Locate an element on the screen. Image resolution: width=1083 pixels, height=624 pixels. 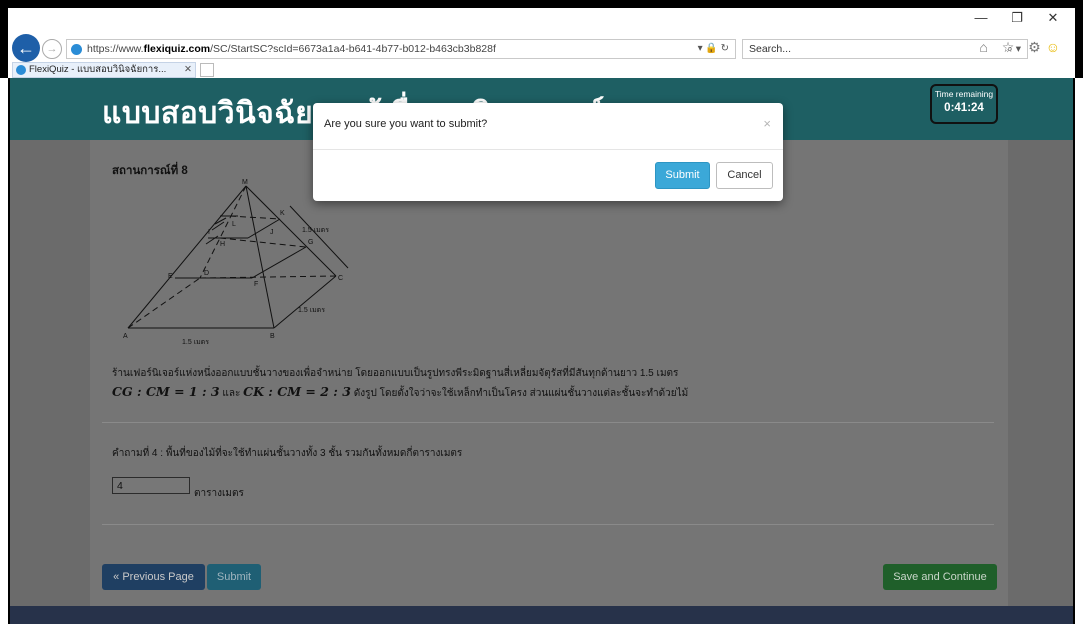
ratio-cg-cm: CG : CM = 1 : 3 is located at coordinates (166, 391).